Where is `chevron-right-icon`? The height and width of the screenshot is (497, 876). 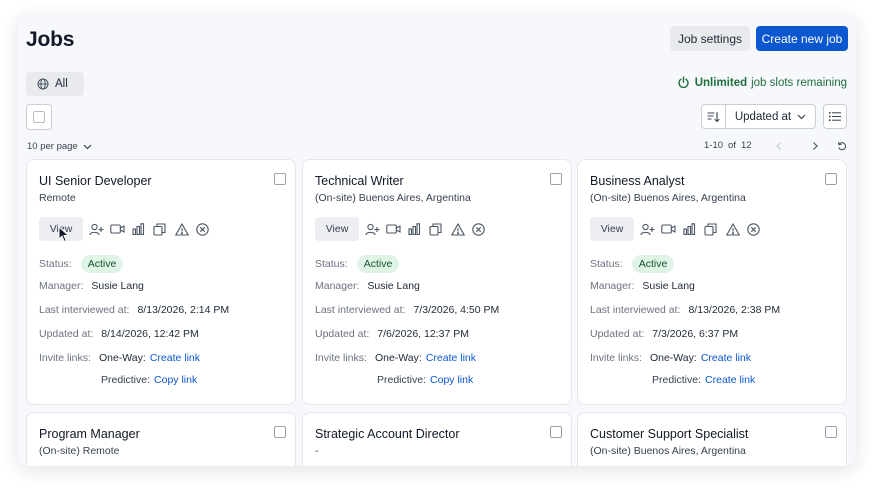 chevron-right-icon is located at coordinates (815, 146).